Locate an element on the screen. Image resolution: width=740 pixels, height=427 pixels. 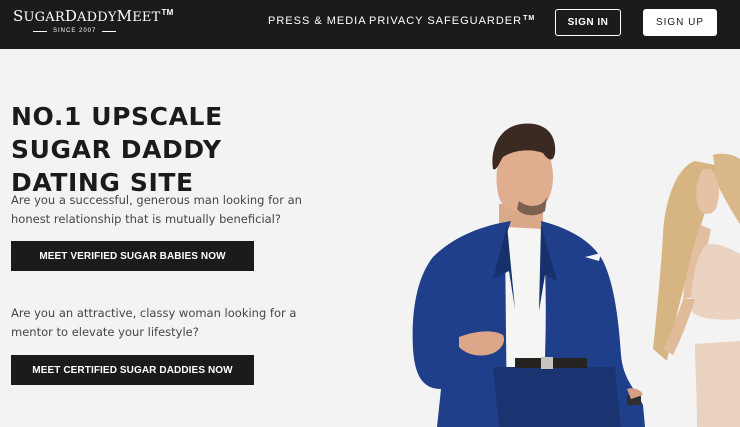
sign-up-button: SIGN UP is located at coordinates (680, 22).